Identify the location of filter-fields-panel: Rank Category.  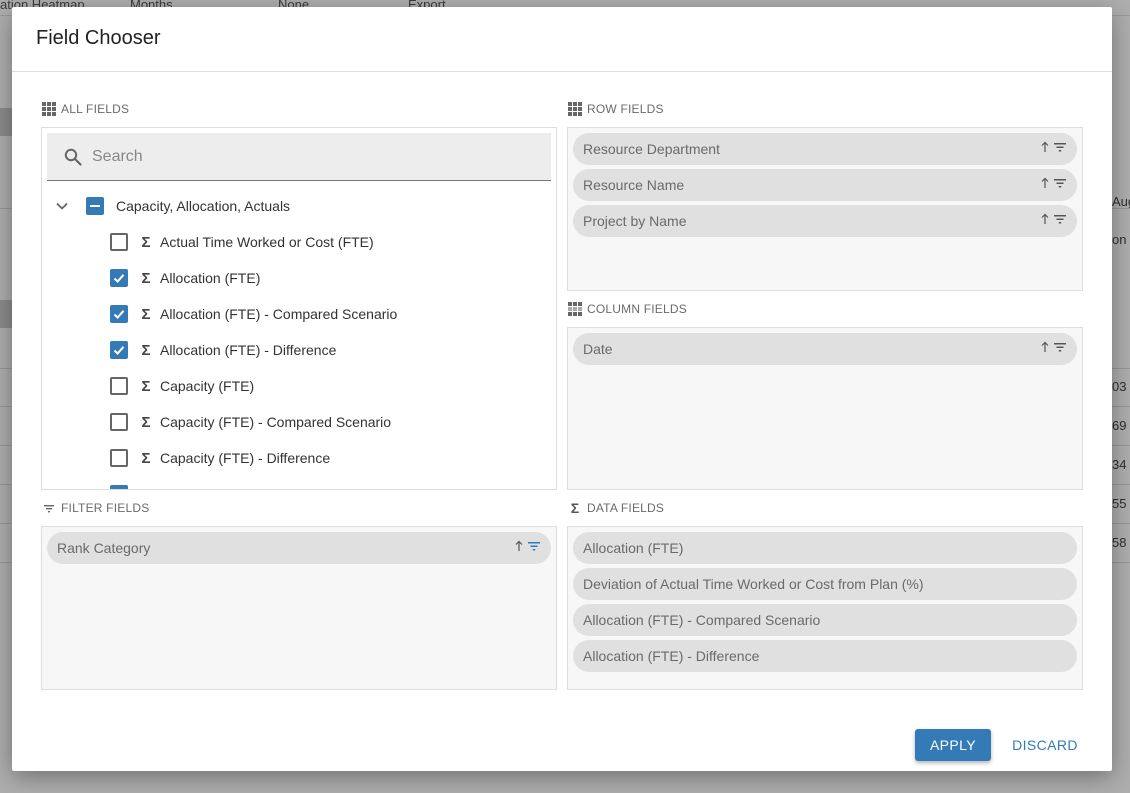
(299, 608).